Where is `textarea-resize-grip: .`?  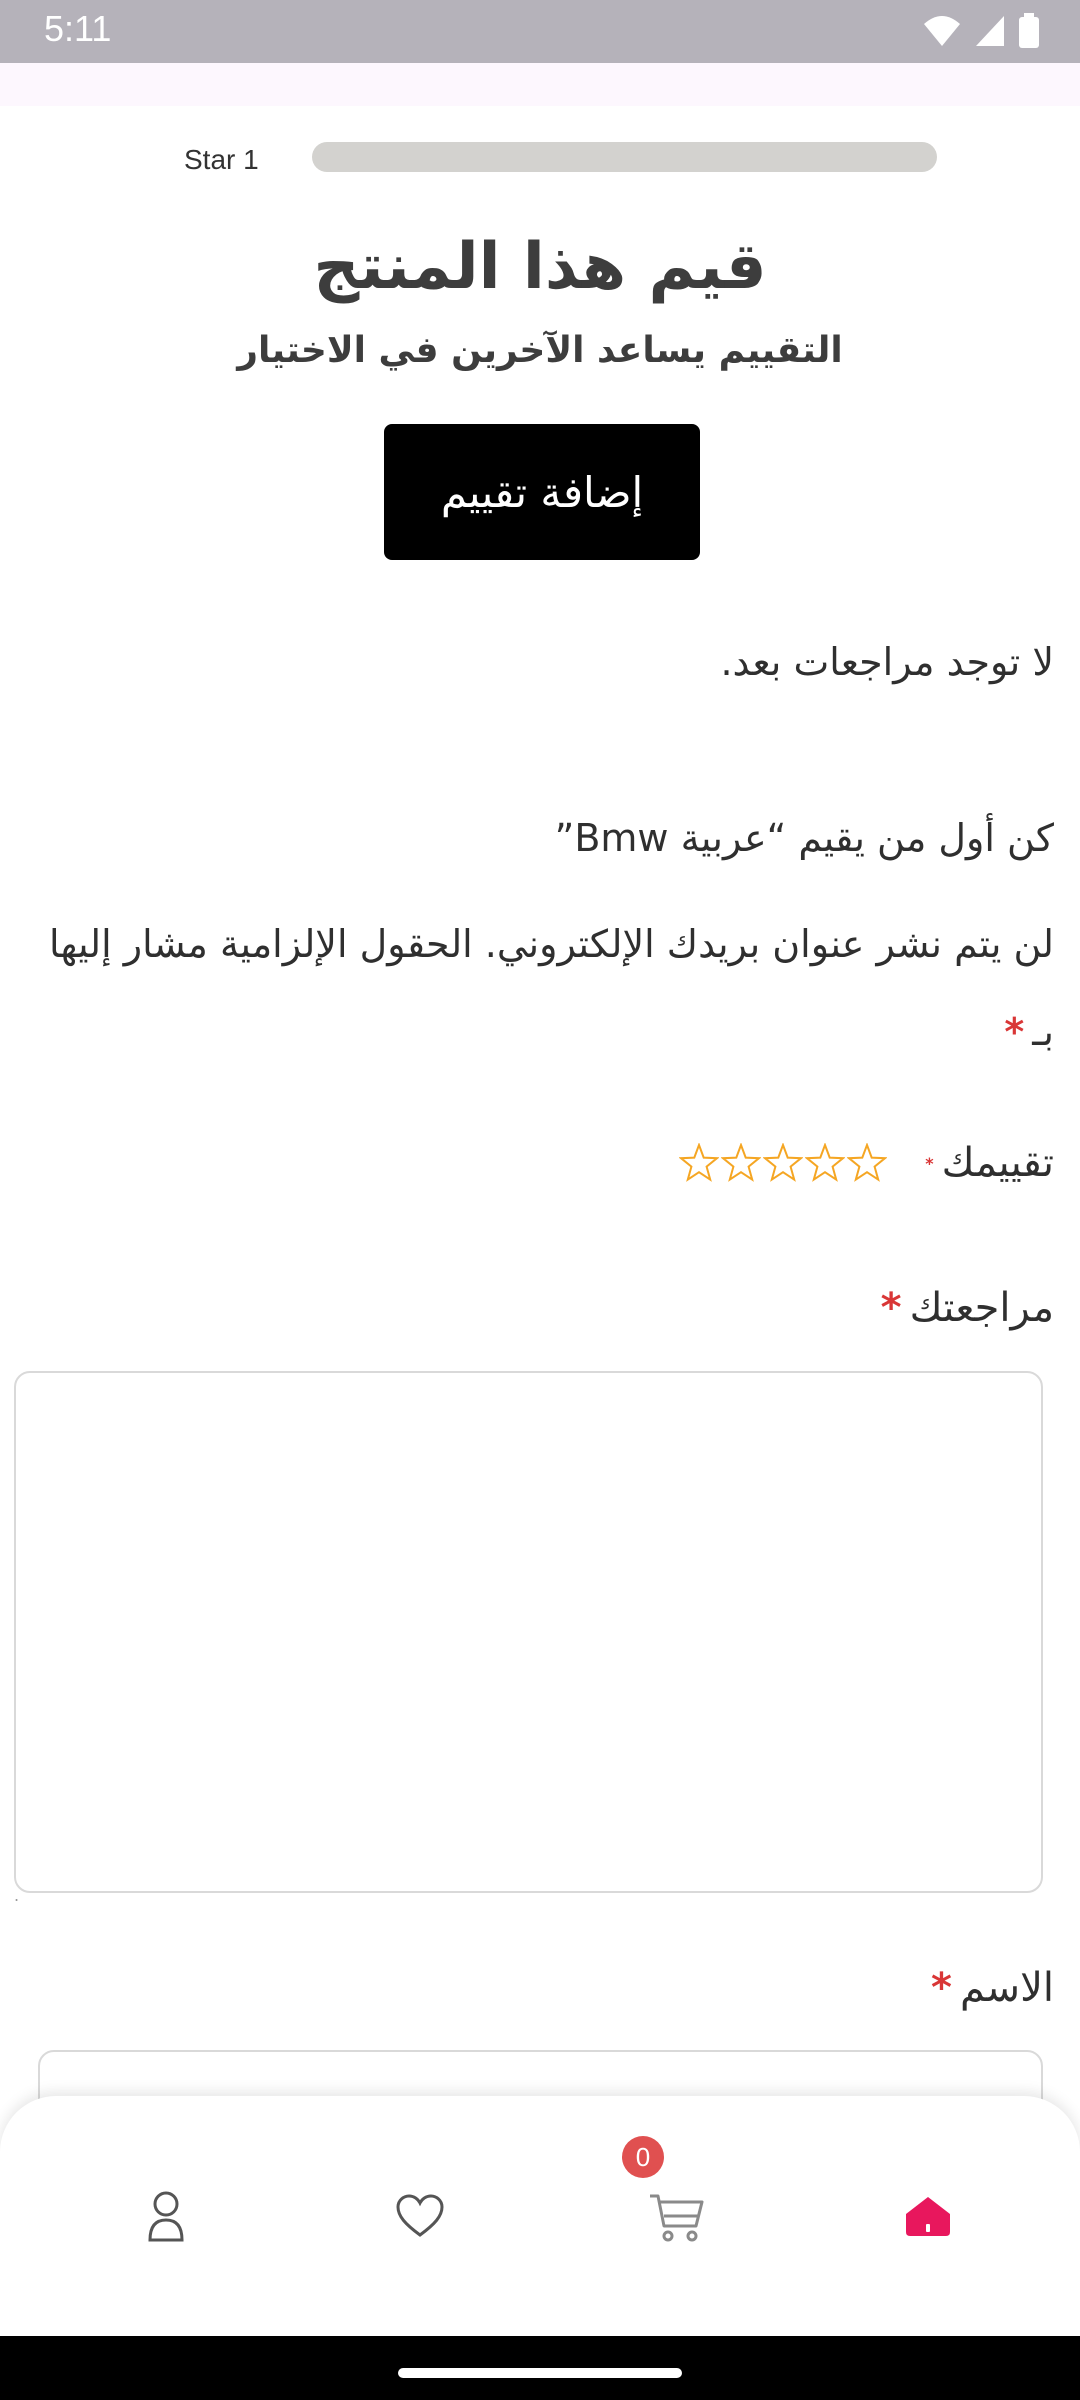
textarea-resize-grip: . is located at coordinates (16, 1895).